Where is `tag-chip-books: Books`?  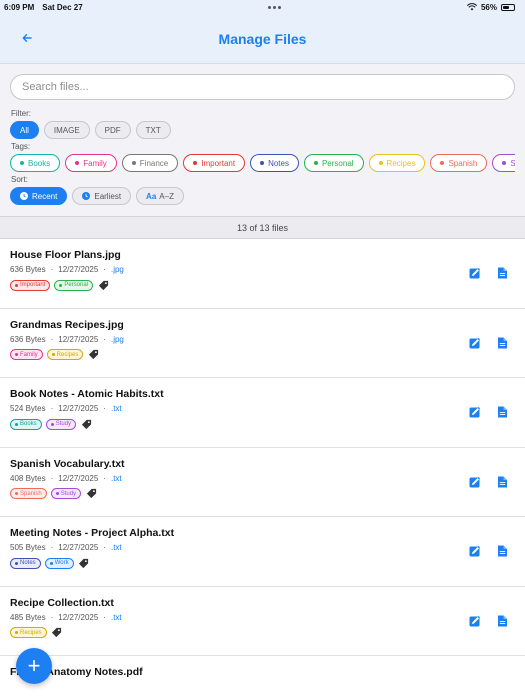
tag-chip-books: Books is located at coordinates (35, 163).